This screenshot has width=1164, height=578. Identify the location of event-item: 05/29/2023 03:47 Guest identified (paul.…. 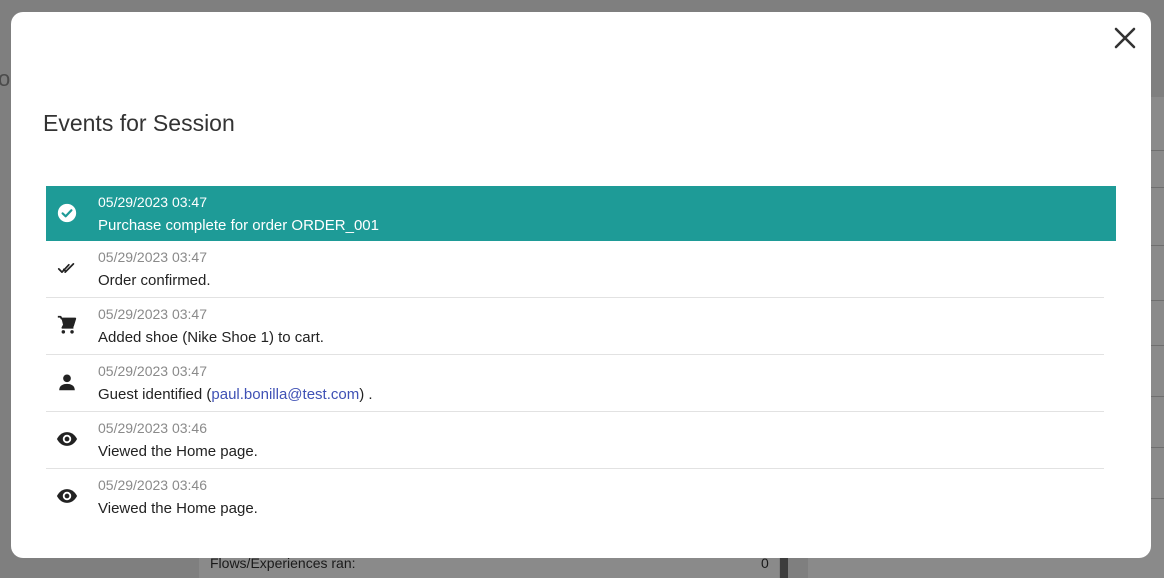
(575, 383).